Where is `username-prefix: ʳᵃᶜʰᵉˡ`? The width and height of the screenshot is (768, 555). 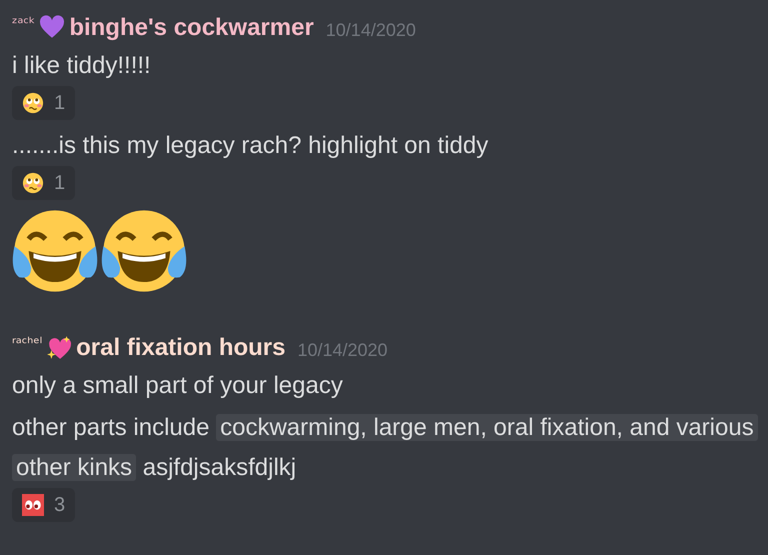
username-prefix: ʳᵃᶜʰᵉˡ is located at coordinates (27, 343).